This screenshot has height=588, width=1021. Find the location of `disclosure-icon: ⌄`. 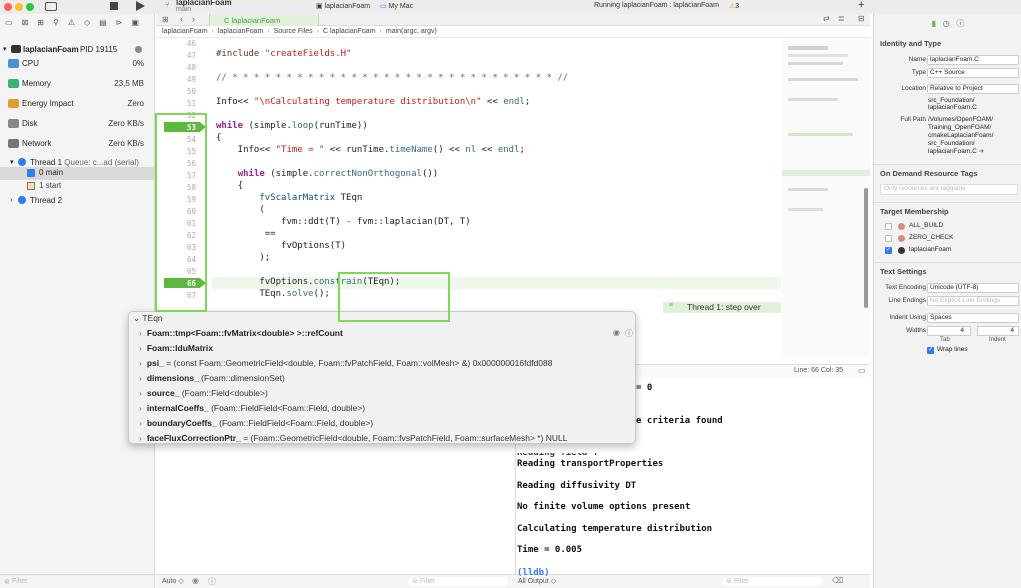

disclosure-icon: ⌄ is located at coordinates (136, 318).